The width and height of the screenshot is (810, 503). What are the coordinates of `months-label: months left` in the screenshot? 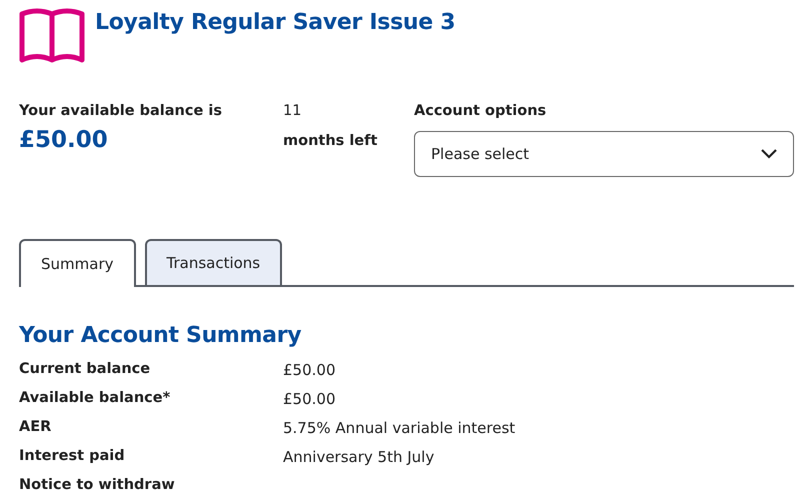 It's located at (330, 141).